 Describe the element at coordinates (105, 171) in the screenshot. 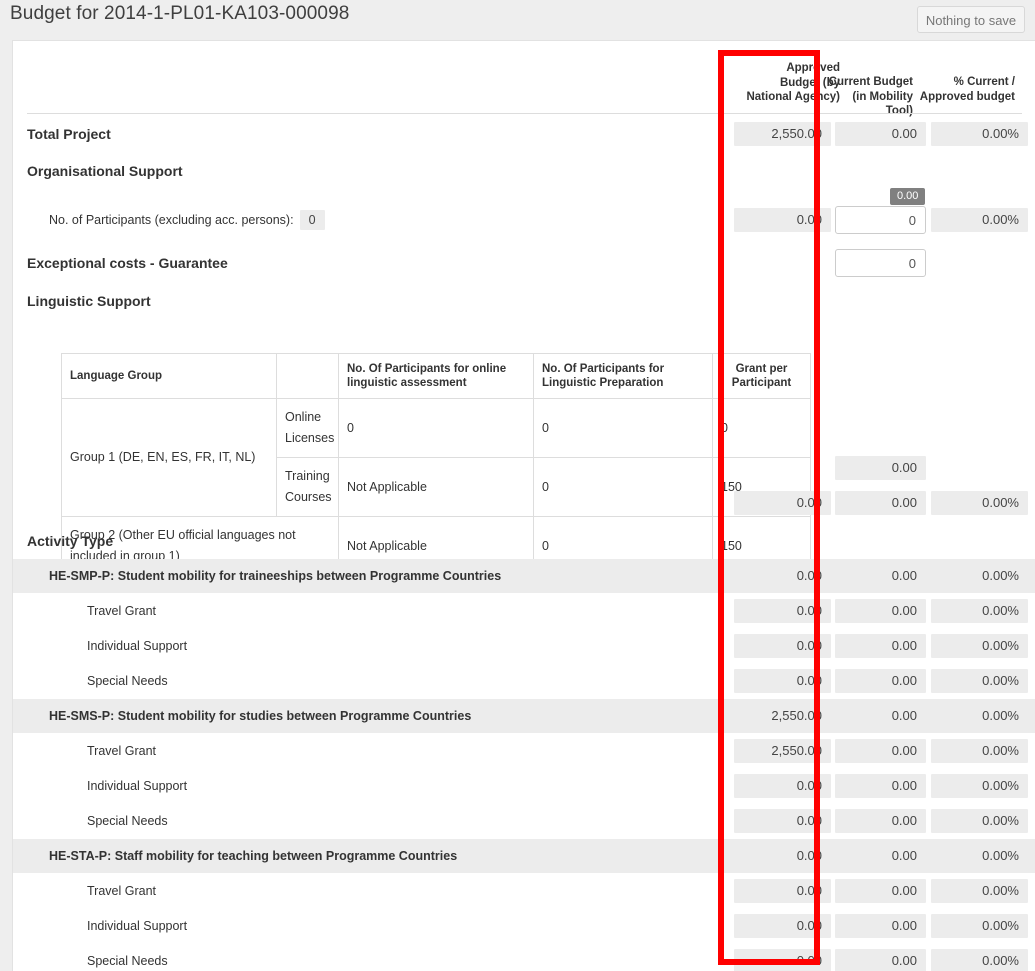

I see `organisational-support-label: Organisational Support` at that location.